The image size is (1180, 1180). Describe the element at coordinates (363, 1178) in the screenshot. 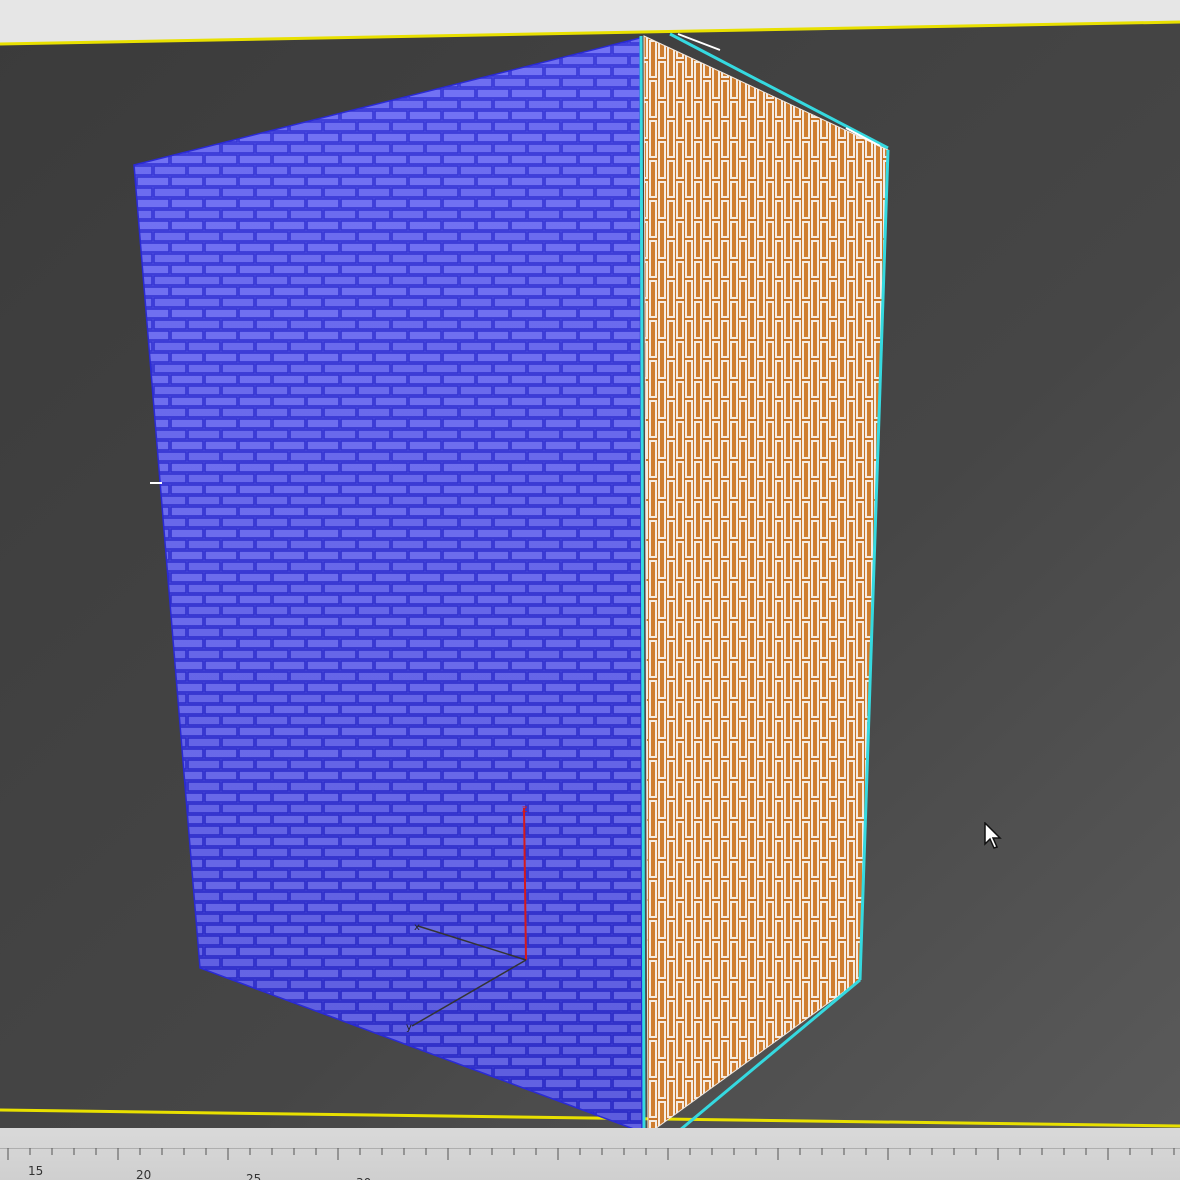

I see `frame-label: 30` at that location.